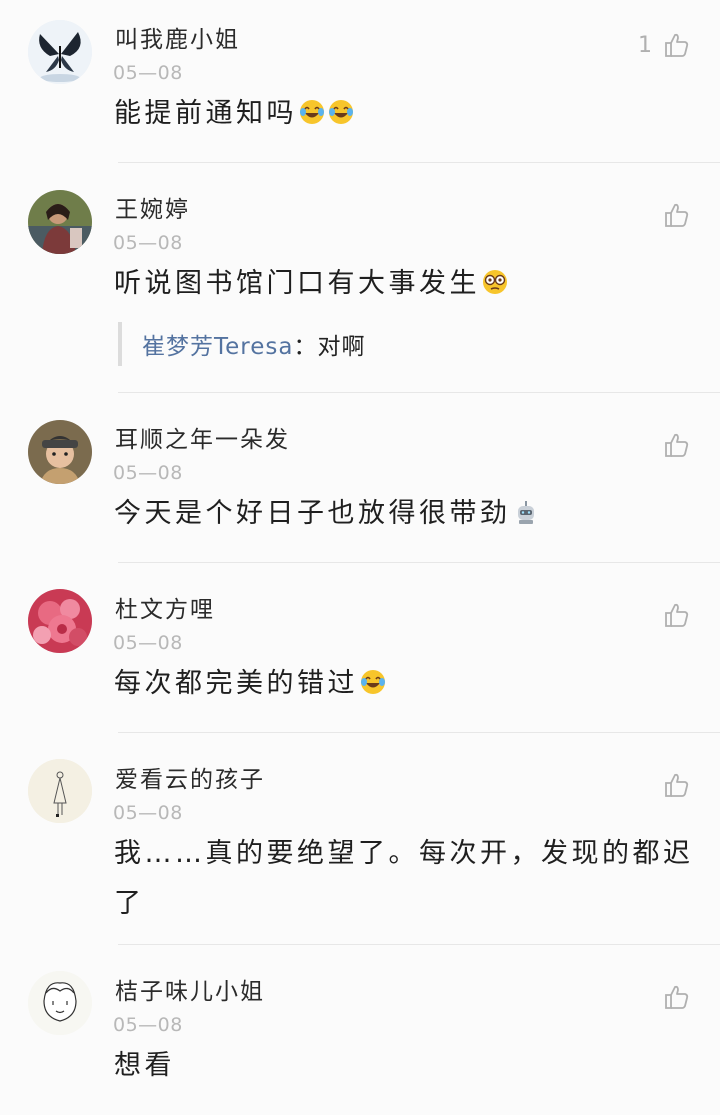 This screenshot has width=720, height=1115. I want to click on robot-emoji, so click(525, 512).